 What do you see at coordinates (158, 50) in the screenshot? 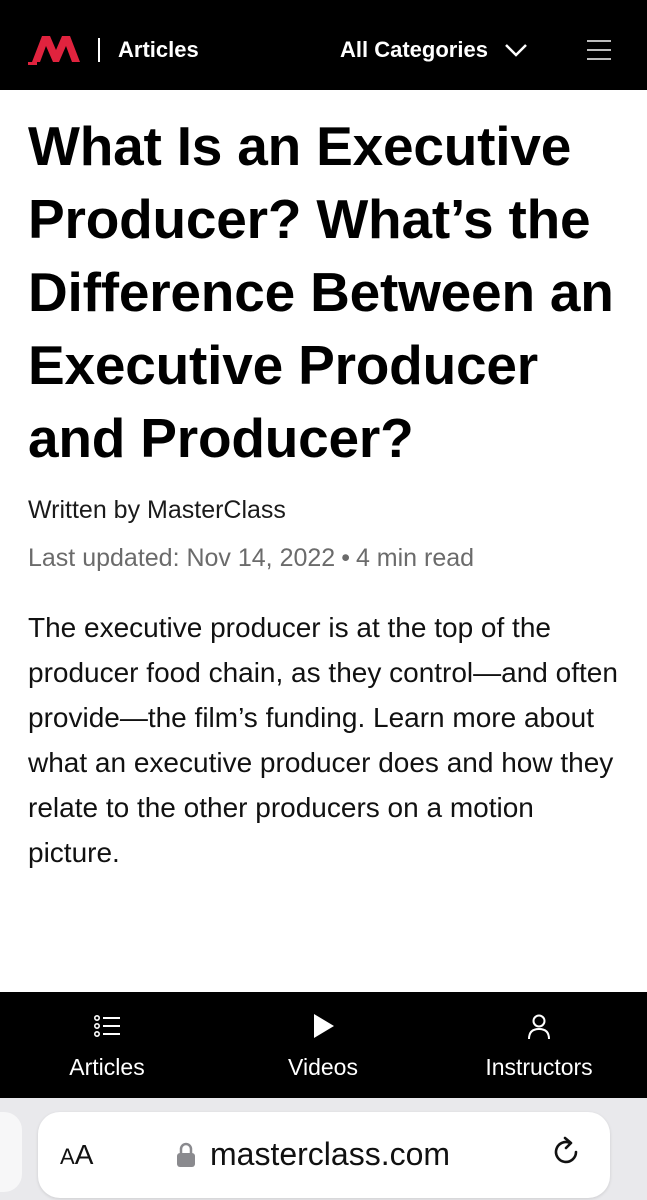
I see `header-section-link: Articles` at bounding box center [158, 50].